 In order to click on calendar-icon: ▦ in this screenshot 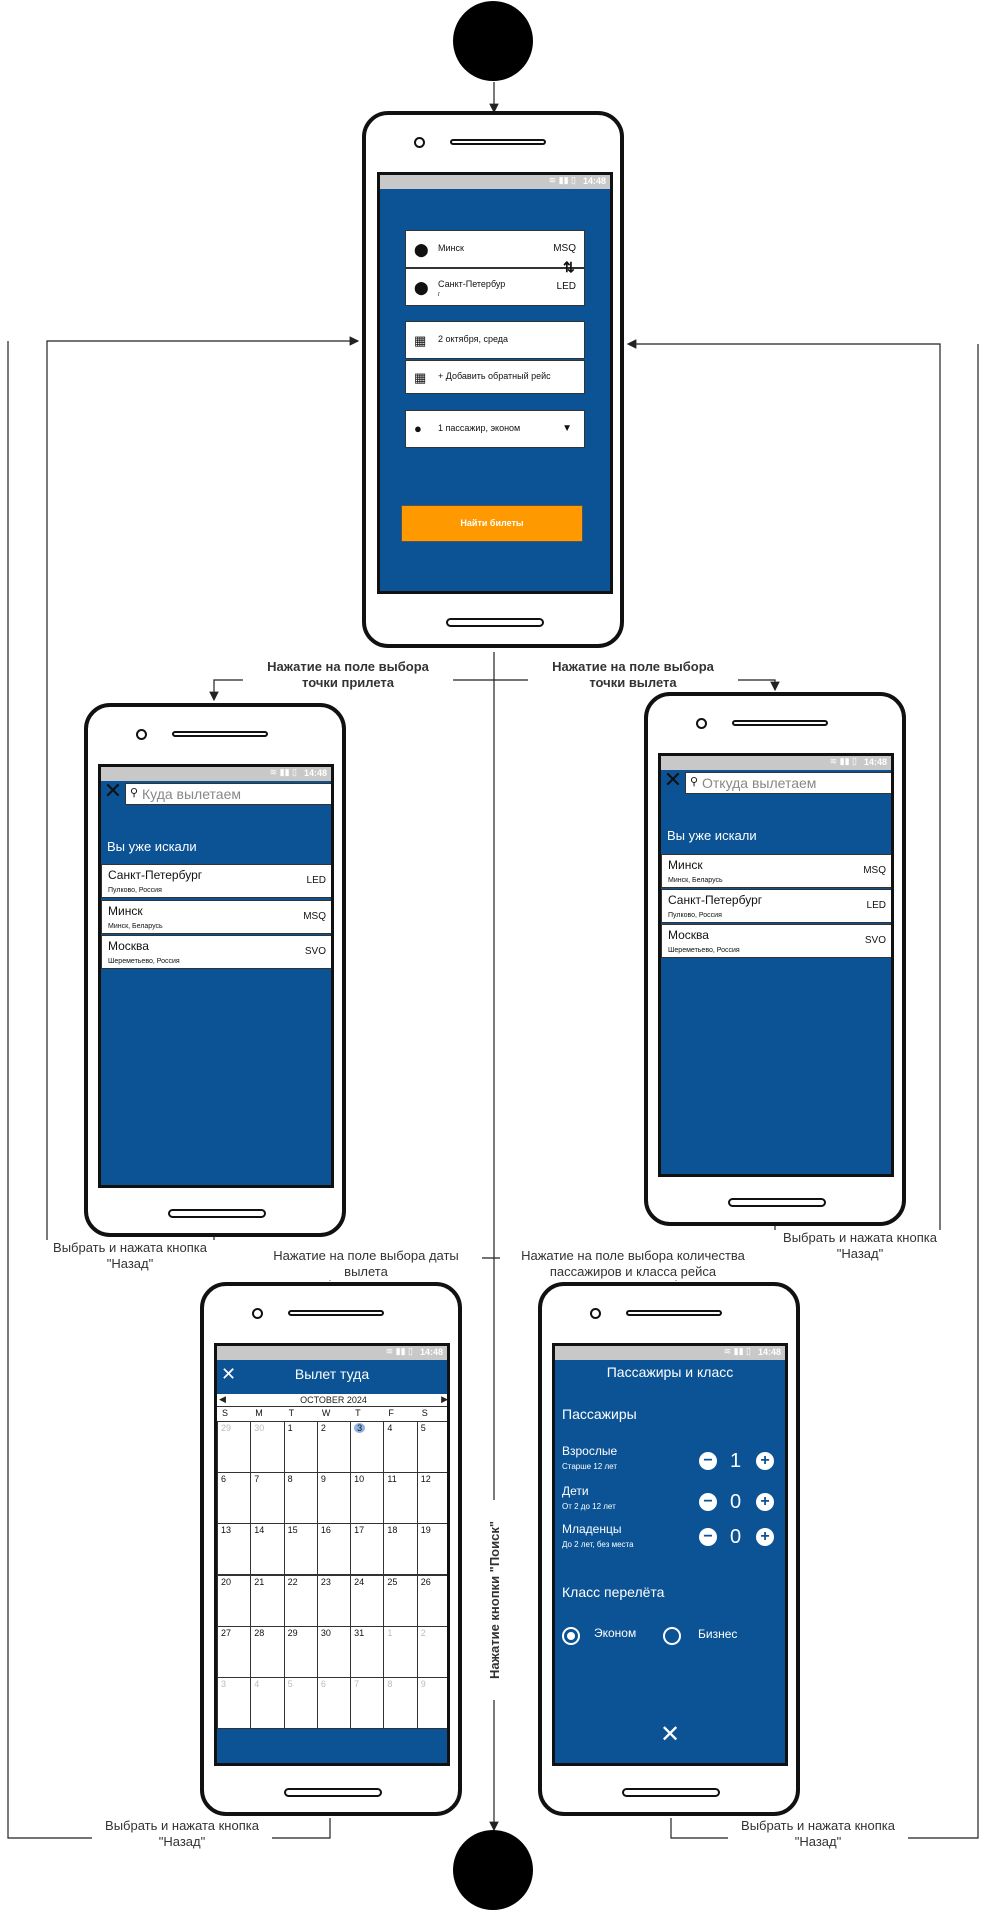, I will do `click(420, 377)`.